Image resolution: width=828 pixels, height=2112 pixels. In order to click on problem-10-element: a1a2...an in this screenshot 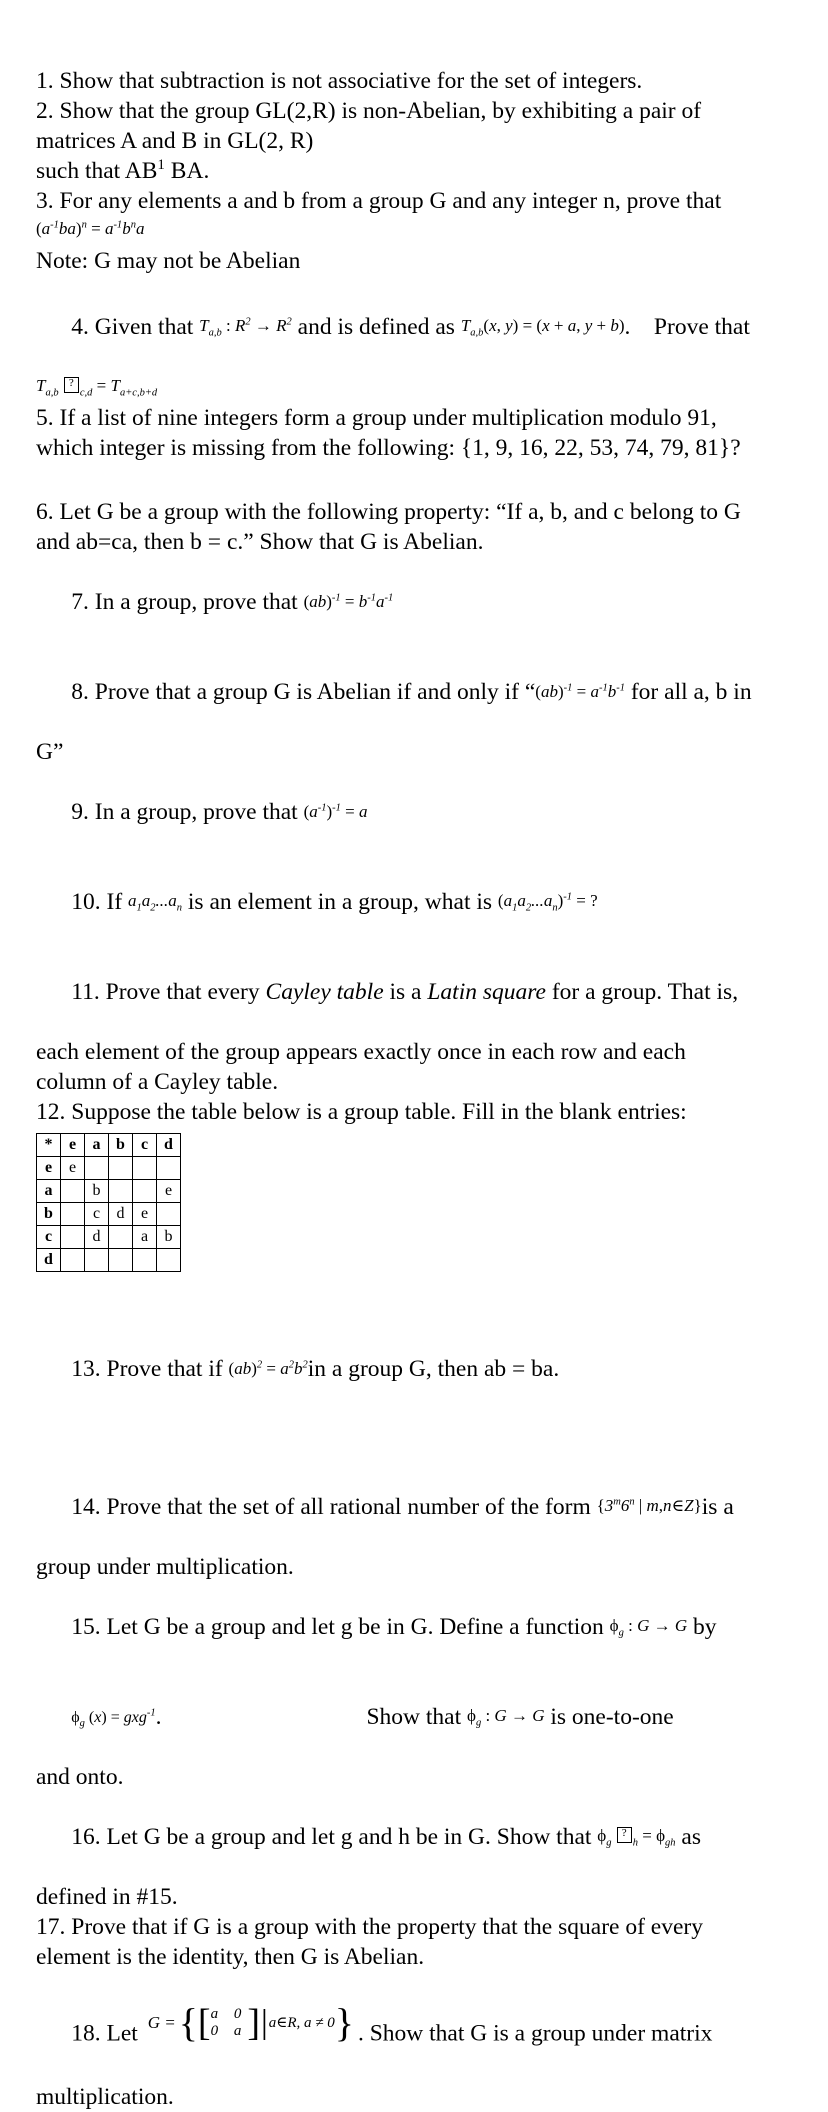, I will do `click(155, 902)`.